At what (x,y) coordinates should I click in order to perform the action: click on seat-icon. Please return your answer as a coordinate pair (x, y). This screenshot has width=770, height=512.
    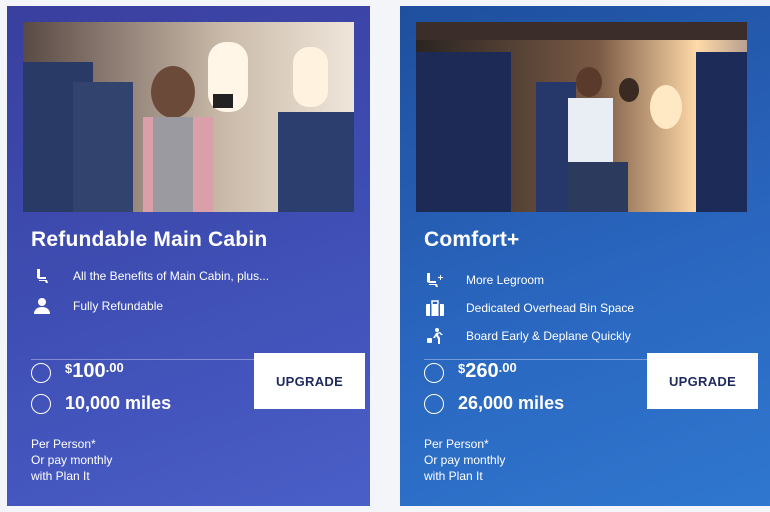
    Looking at the image, I should click on (42, 276).